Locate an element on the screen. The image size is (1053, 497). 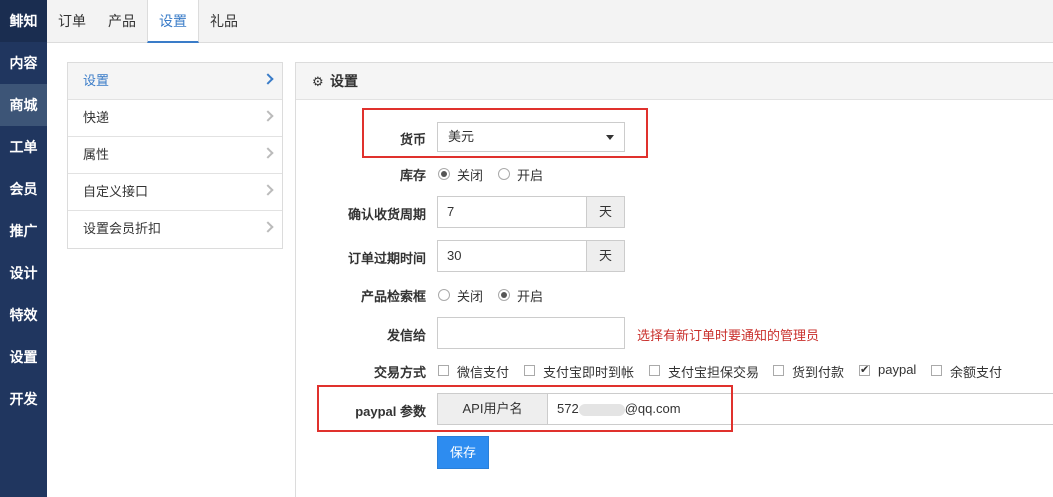
payment-alipay-instant-checkbox is located at coordinates (529, 370).